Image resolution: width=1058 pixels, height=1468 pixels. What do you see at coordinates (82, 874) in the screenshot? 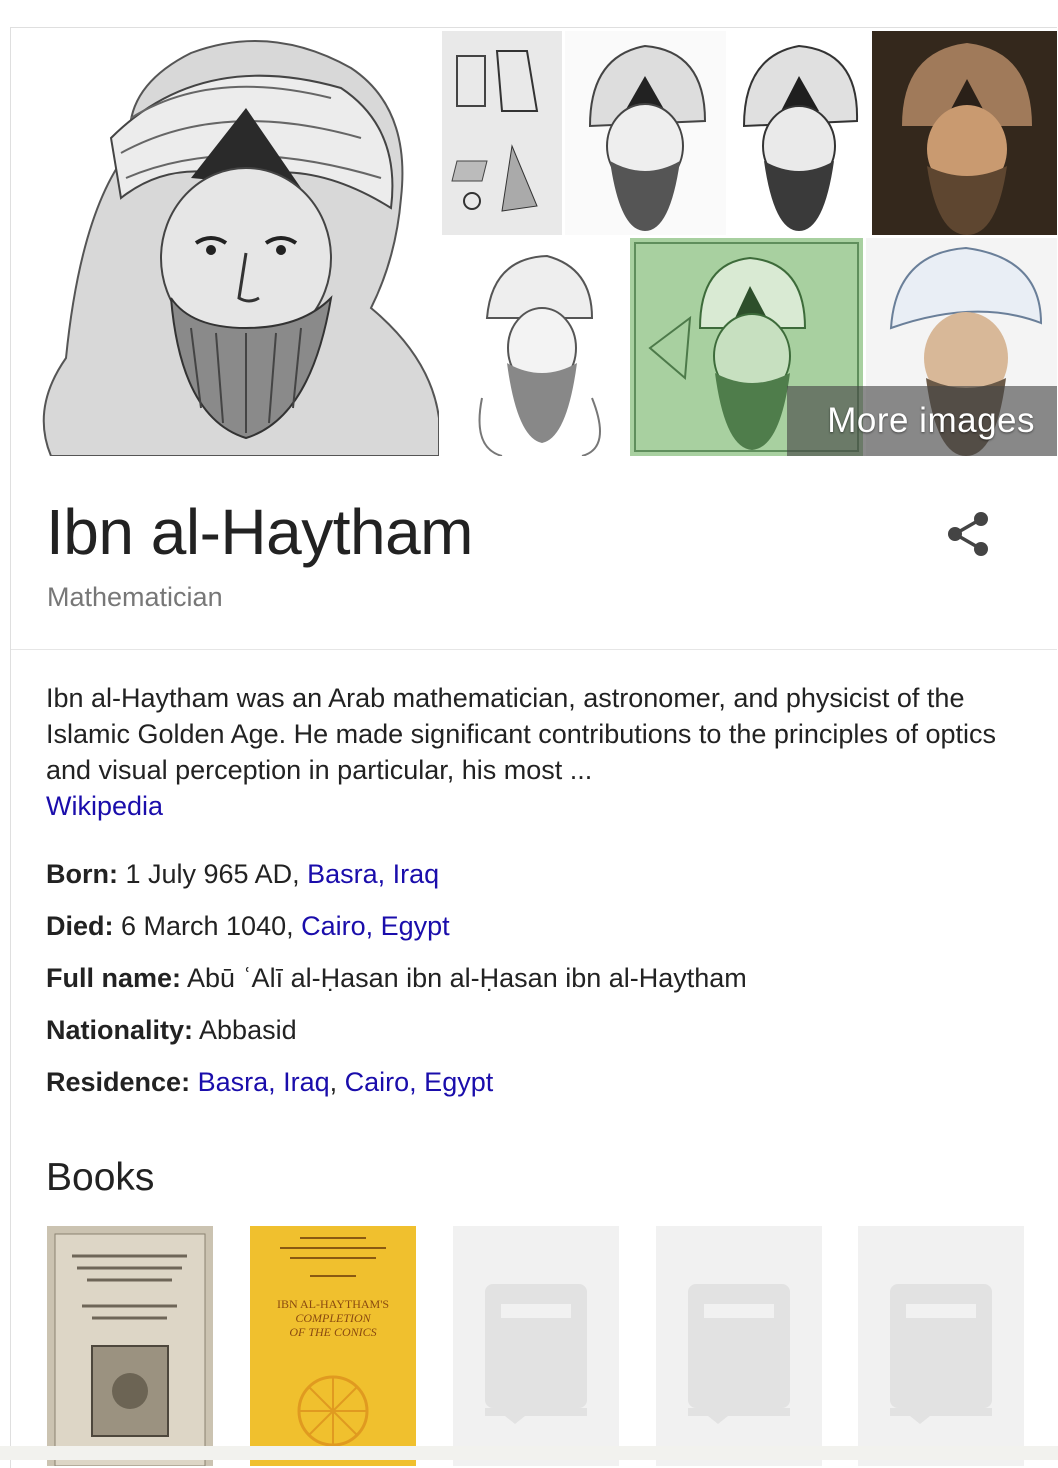
I see `fact-label: Born:` at bounding box center [82, 874].